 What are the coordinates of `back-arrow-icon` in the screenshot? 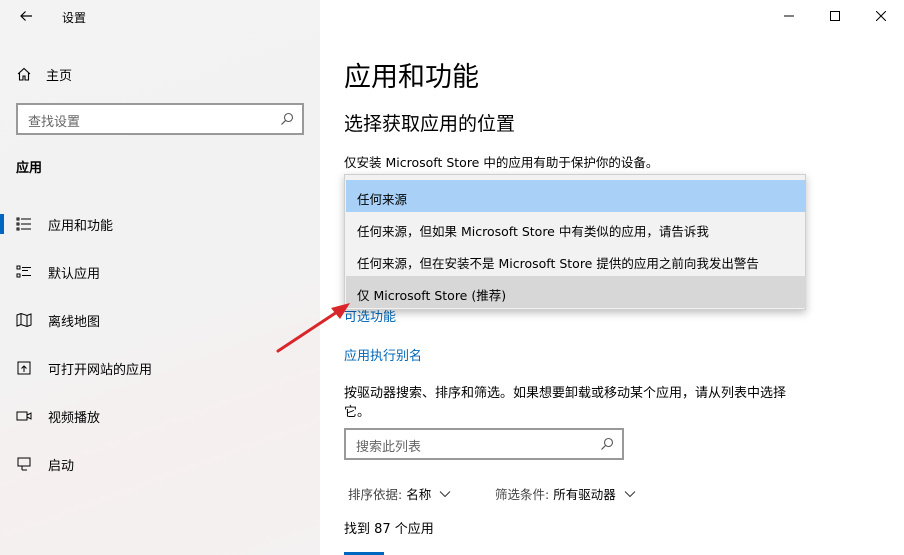 It's located at (26, 16).